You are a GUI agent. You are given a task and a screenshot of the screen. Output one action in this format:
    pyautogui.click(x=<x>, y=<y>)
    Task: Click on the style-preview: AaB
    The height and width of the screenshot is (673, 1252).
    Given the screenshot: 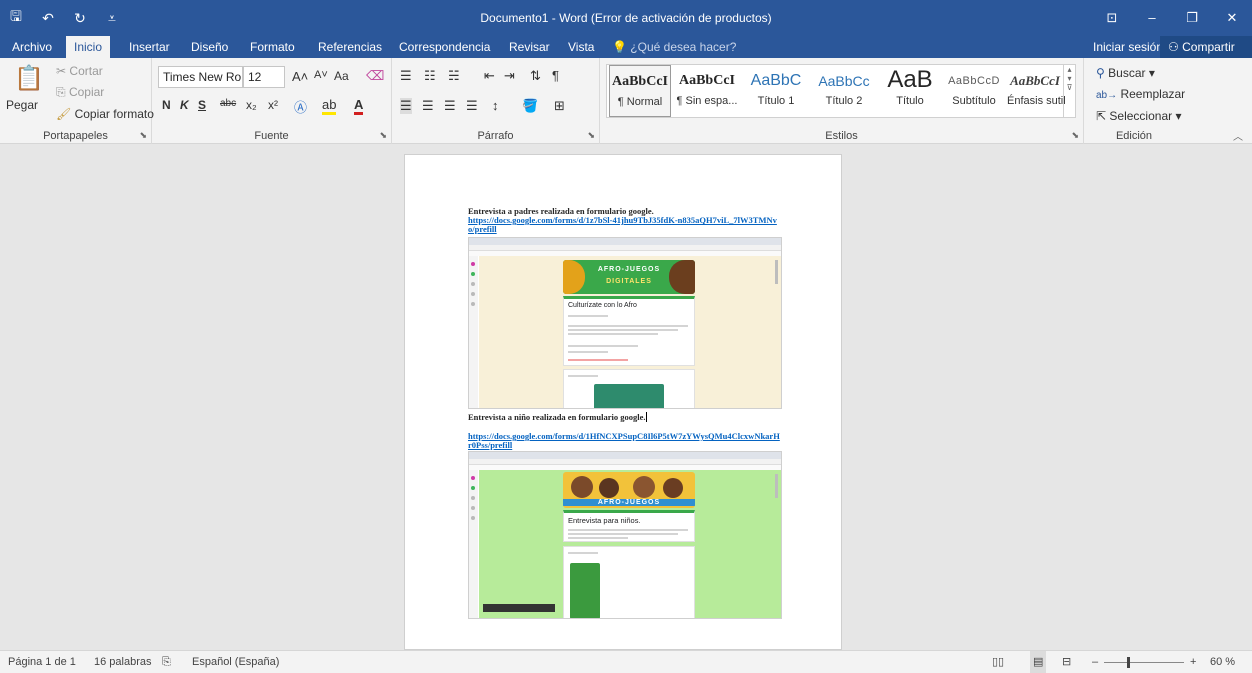 What is the action you would take?
    pyautogui.click(x=910, y=79)
    